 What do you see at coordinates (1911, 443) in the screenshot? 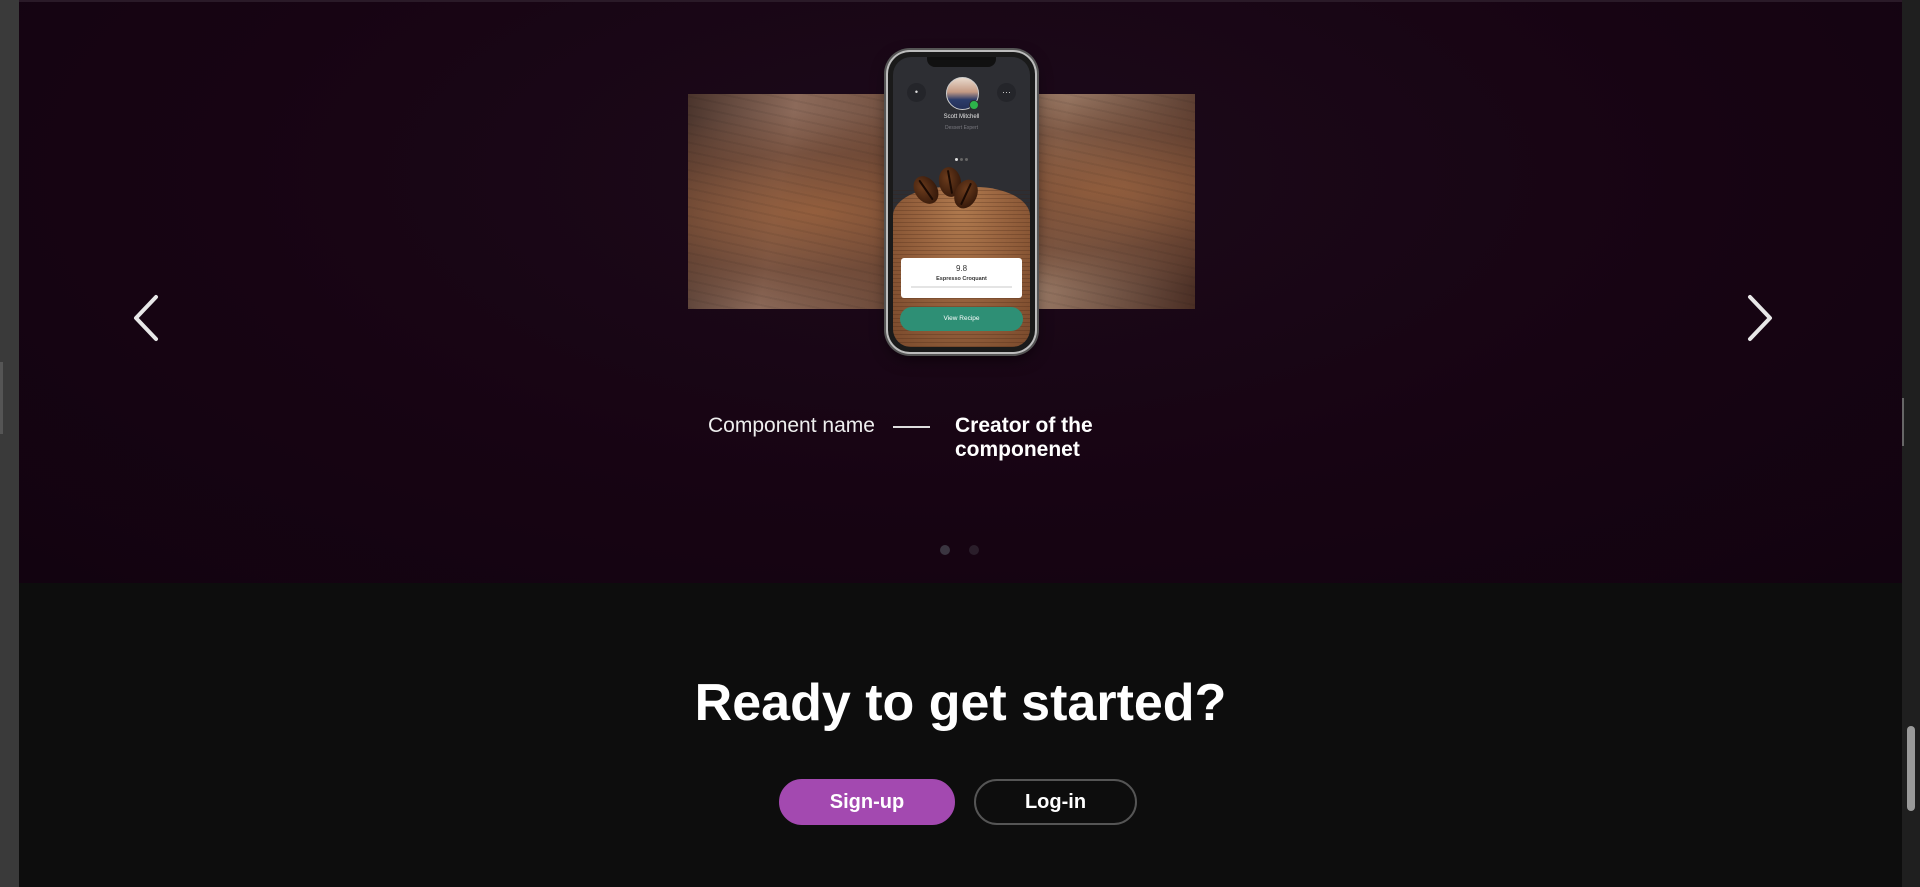
I see `page-scrollbar` at bounding box center [1911, 443].